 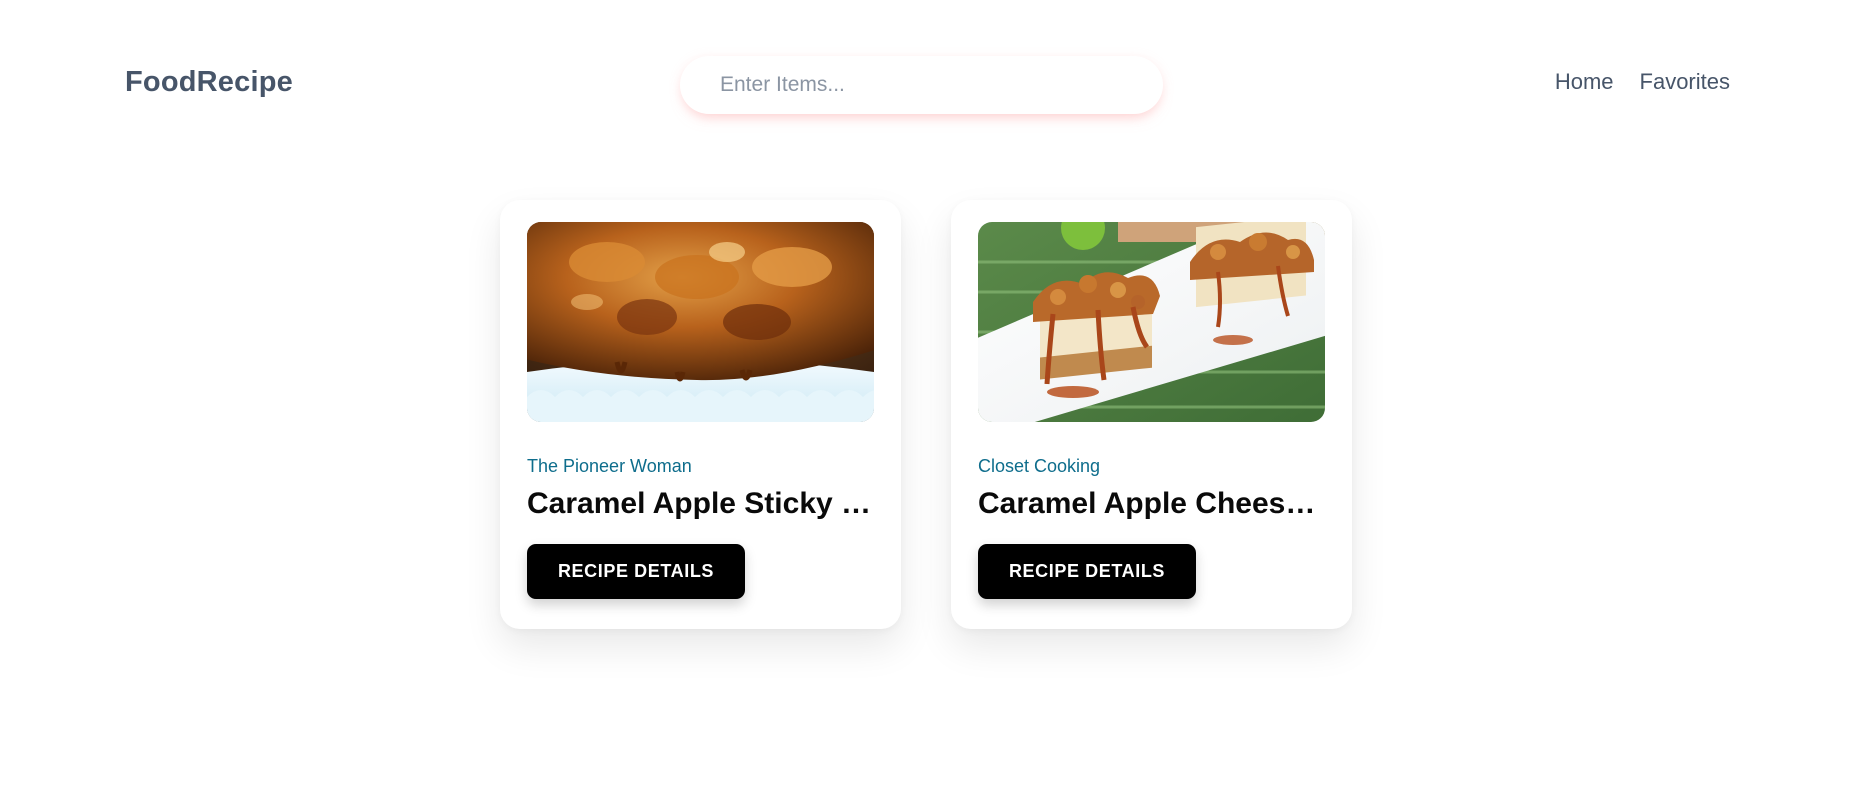 What do you see at coordinates (609, 466) in the screenshot?
I see `recipe-publisher: The Pioneer Woman` at bounding box center [609, 466].